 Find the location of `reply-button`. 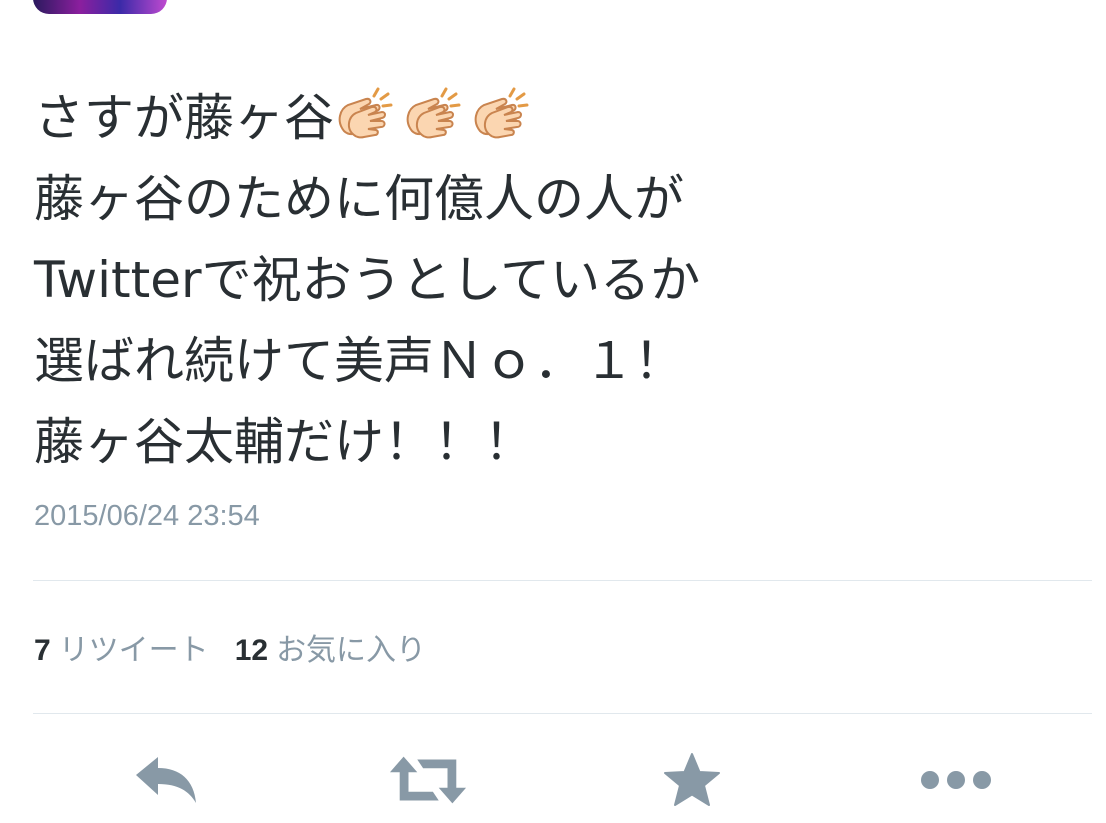

reply-button is located at coordinates (166, 780).